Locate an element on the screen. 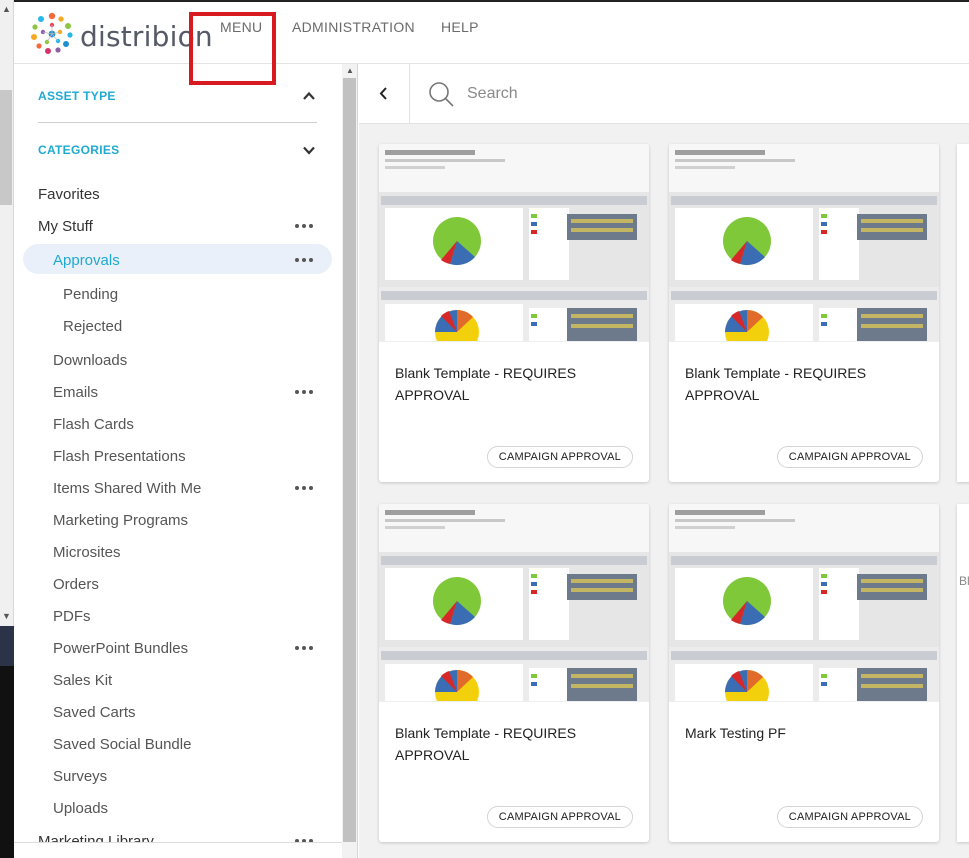 This screenshot has height=858, width=969. asset-title: Mark Testing PF is located at coordinates (735, 733).